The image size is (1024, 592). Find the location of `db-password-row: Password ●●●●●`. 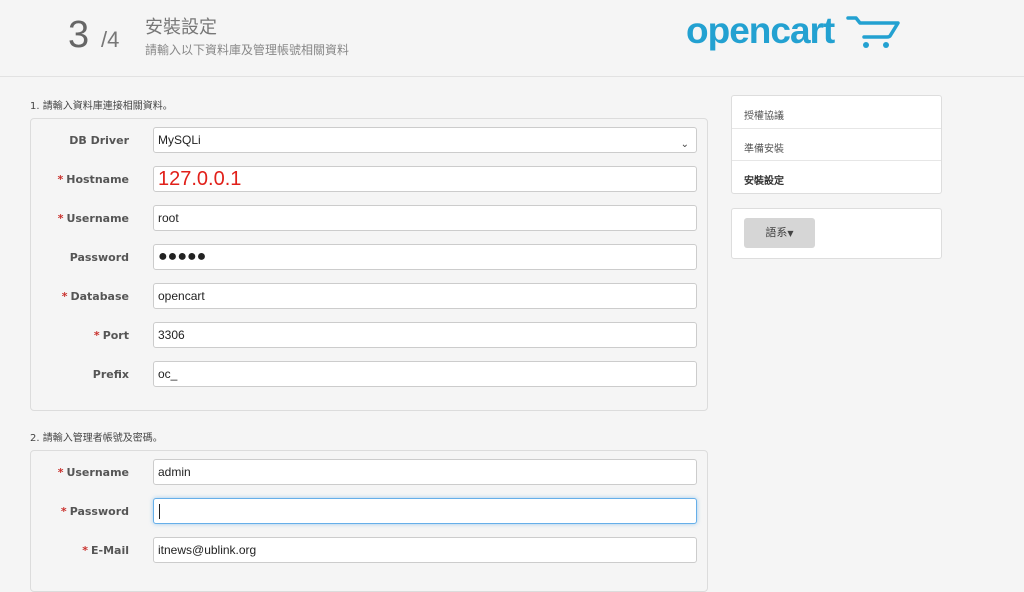

db-password-row: Password ●●●●● is located at coordinates (369, 258).